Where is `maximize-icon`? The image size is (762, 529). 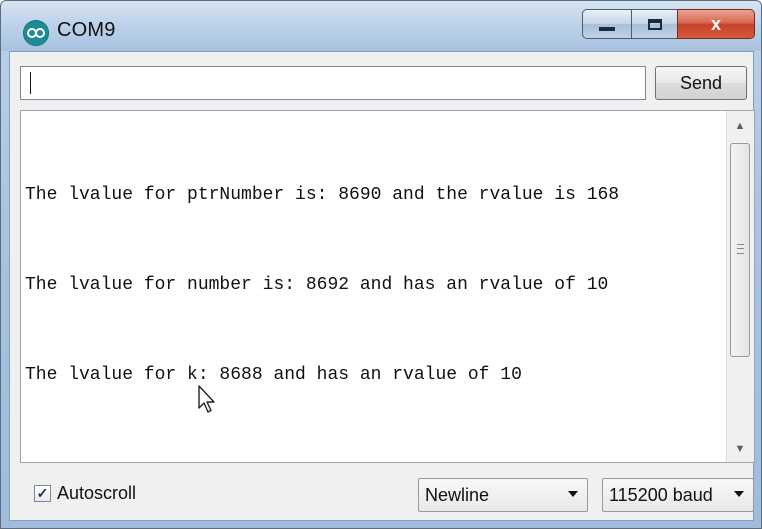 maximize-icon is located at coordinates (654, 24).